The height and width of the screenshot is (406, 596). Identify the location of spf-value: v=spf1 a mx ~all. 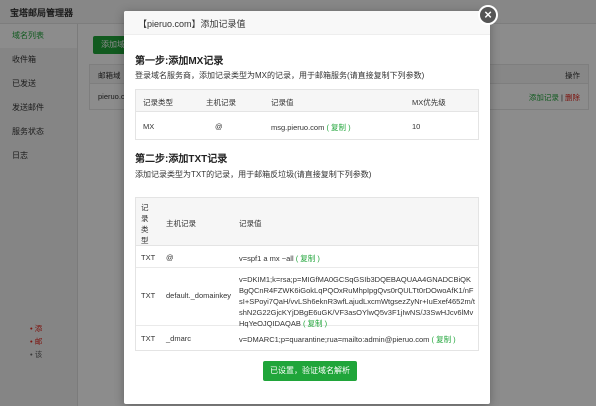
(266, 258).